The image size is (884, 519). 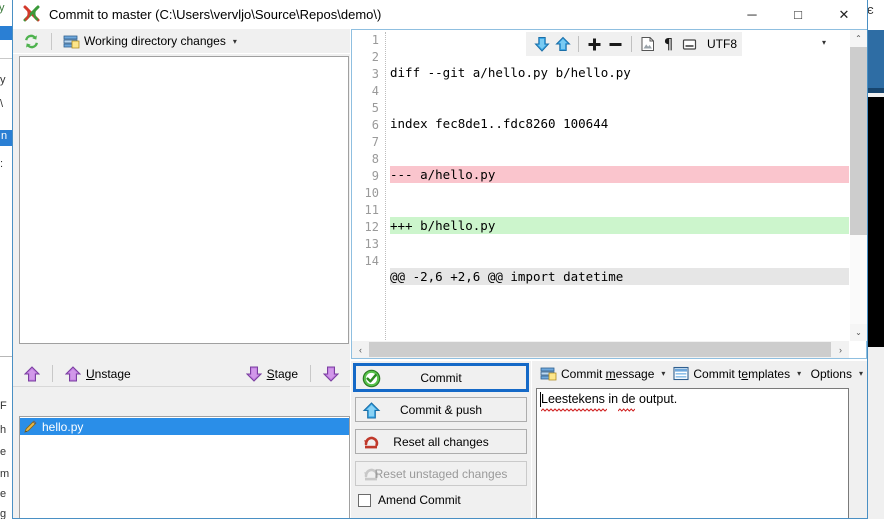 What do you see at coordinates (371, 193) in the screenshot?
I see `line-number: 10` at bounding box center [371, 193].